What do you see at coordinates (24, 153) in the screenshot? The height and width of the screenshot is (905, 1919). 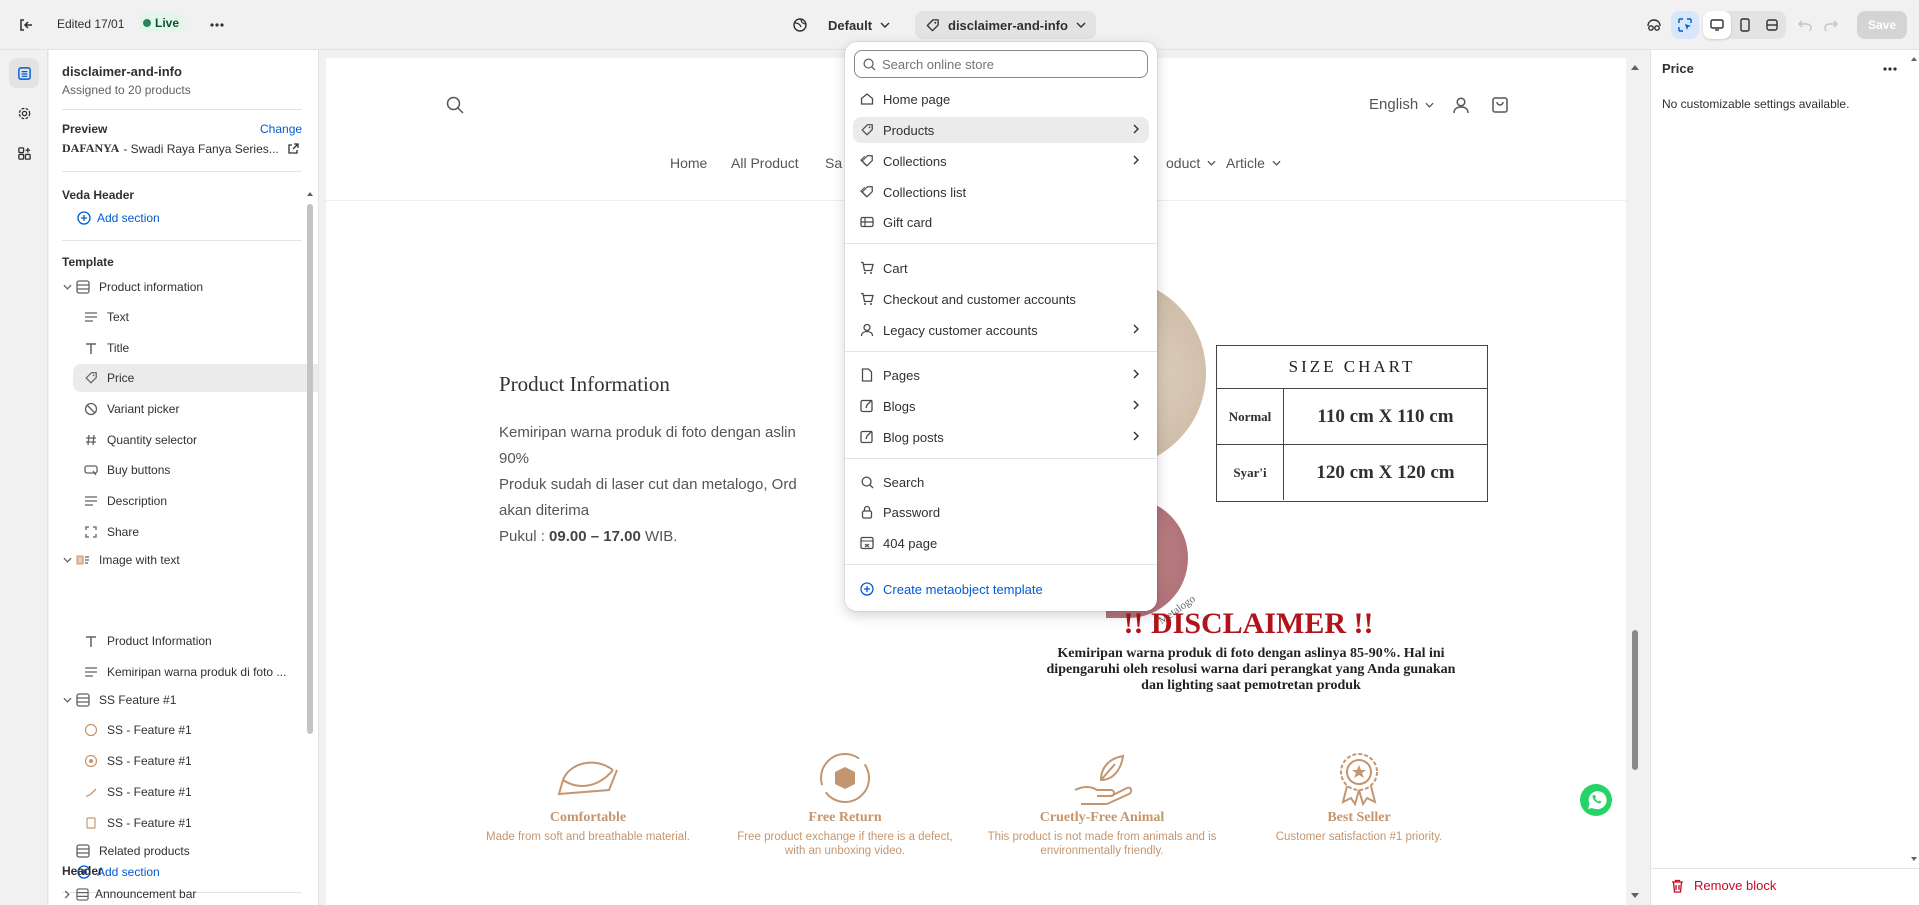 I see `apps-tab` at bounding box center [24, 153].